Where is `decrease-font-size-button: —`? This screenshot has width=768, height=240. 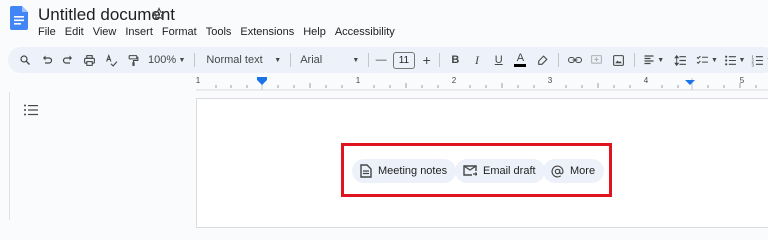
decrease-font-size-button: — is located at coordinates (381, 60).